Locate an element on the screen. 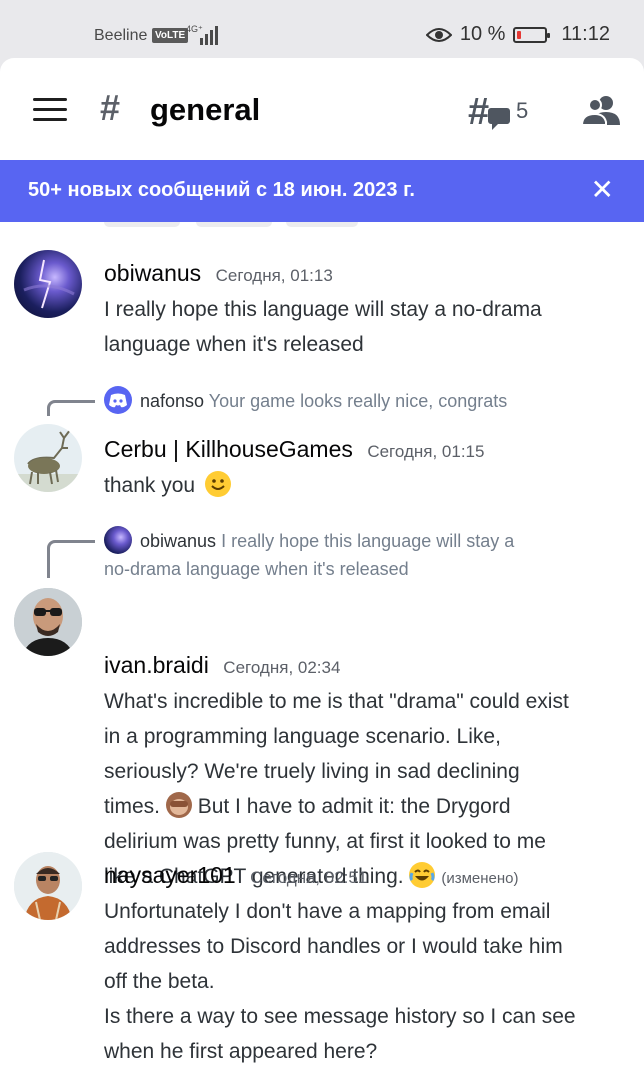 The image size is (644, 1080). message-line: times. is located at coordinates (132, 806).